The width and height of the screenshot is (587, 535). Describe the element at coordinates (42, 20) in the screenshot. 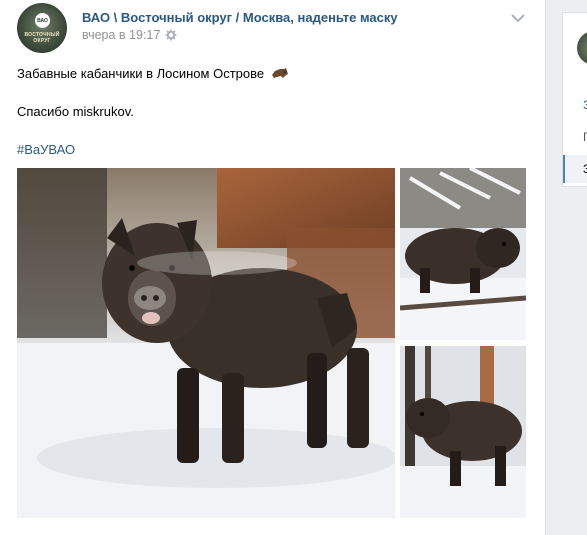

I see `avatar-badge: ВАО` at that location.